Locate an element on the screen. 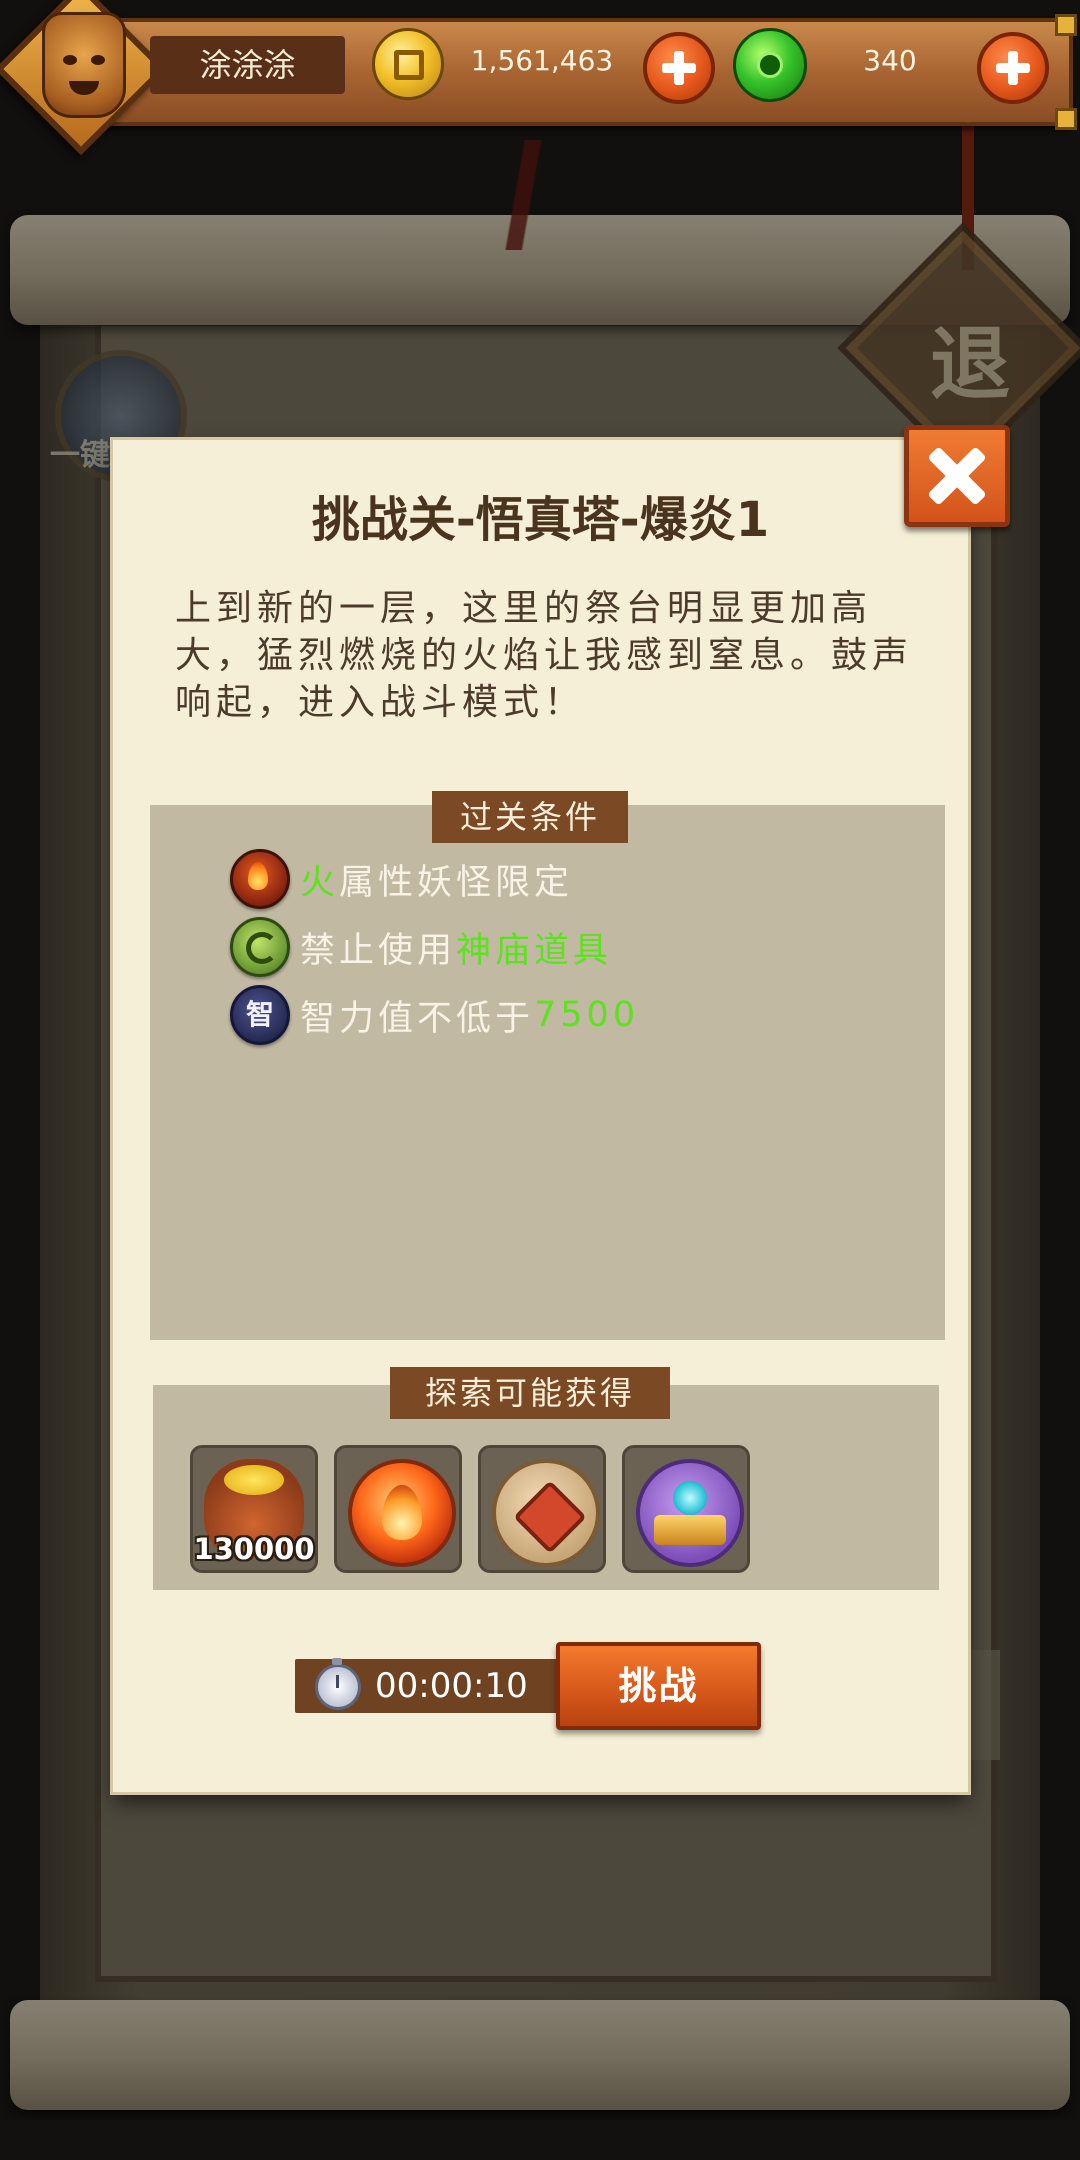  condition-row: 禁止使用 神庙道具 is located at coordinates (421, 947).